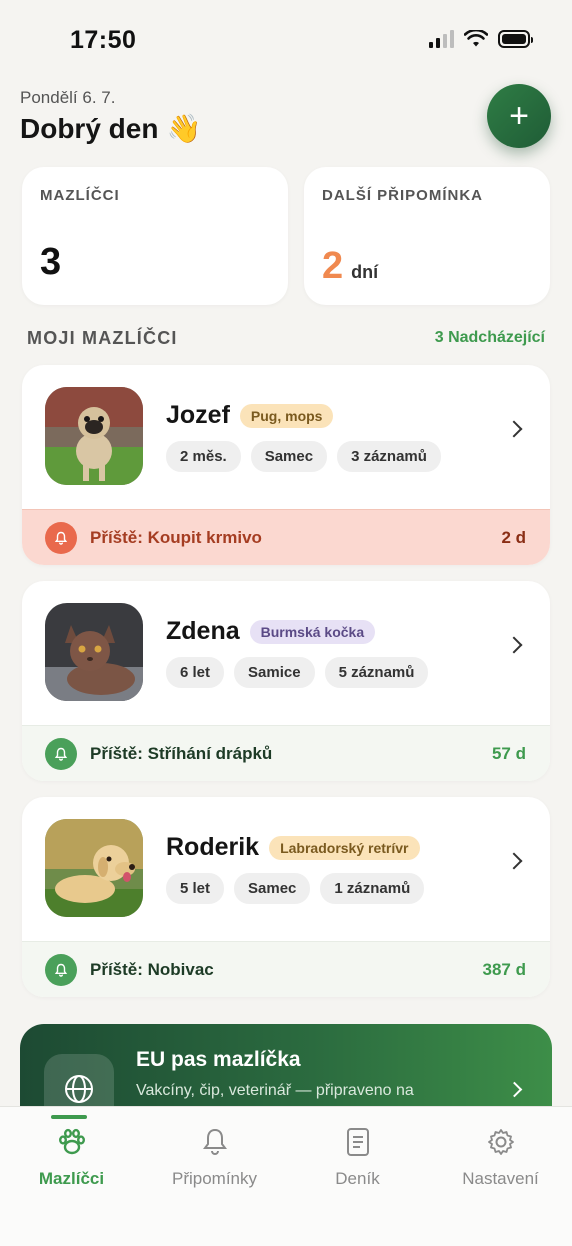 This screenshot has height=1246, width=572. I want to click on status-icons, so click(481, 39).